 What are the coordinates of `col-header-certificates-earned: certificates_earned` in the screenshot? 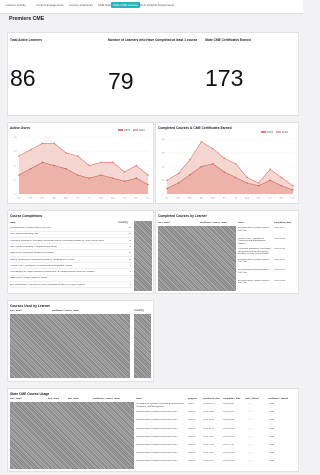 It's located at (278, 399).